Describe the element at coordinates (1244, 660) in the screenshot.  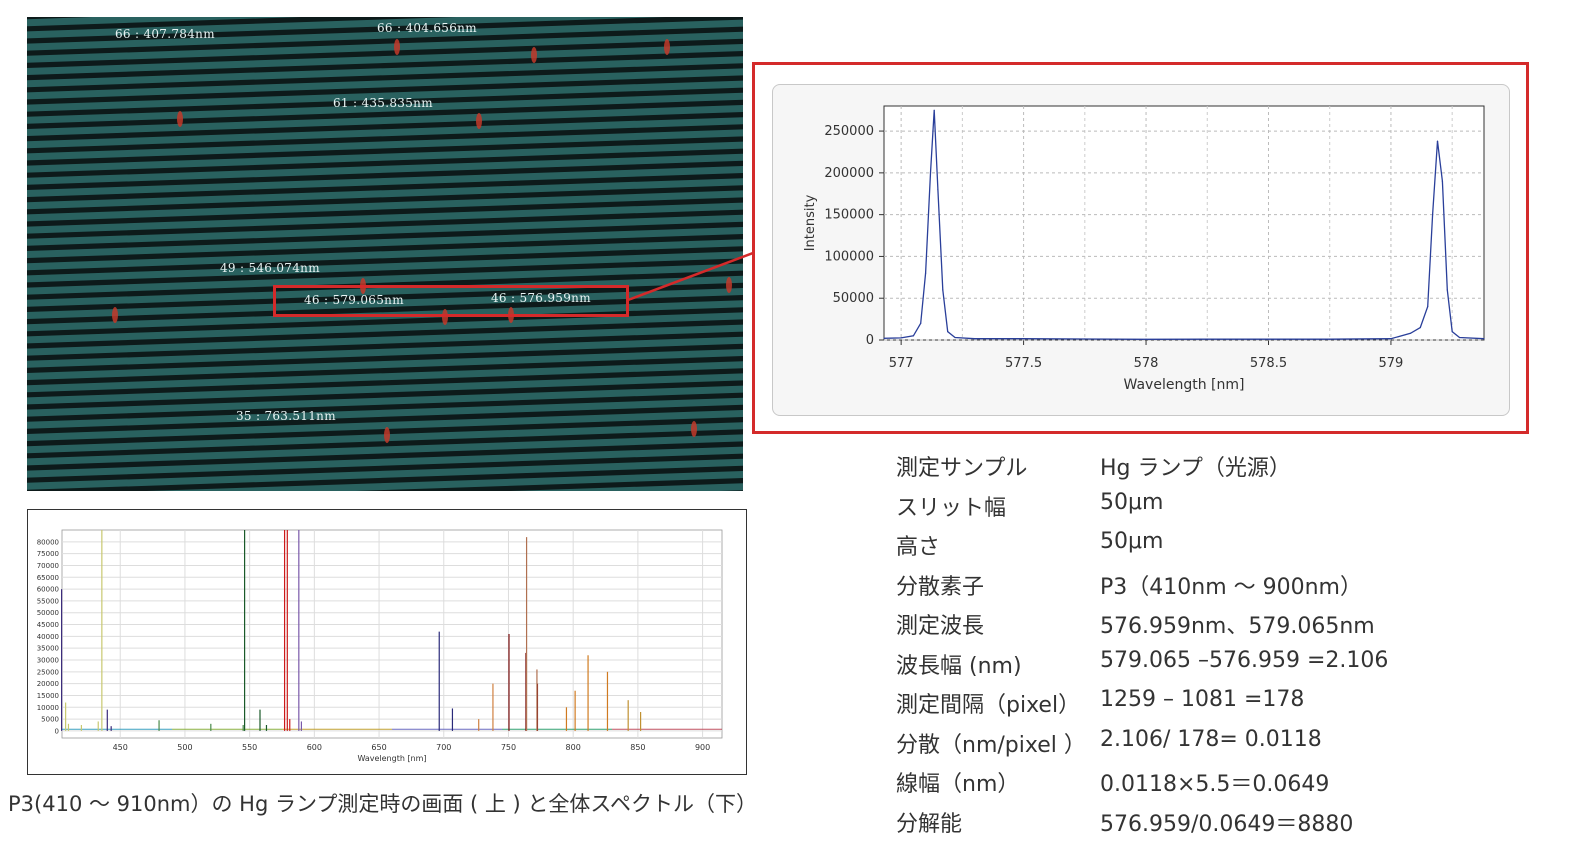
I see `spec-value: 579.065 –576.959 =2.106` at that location.